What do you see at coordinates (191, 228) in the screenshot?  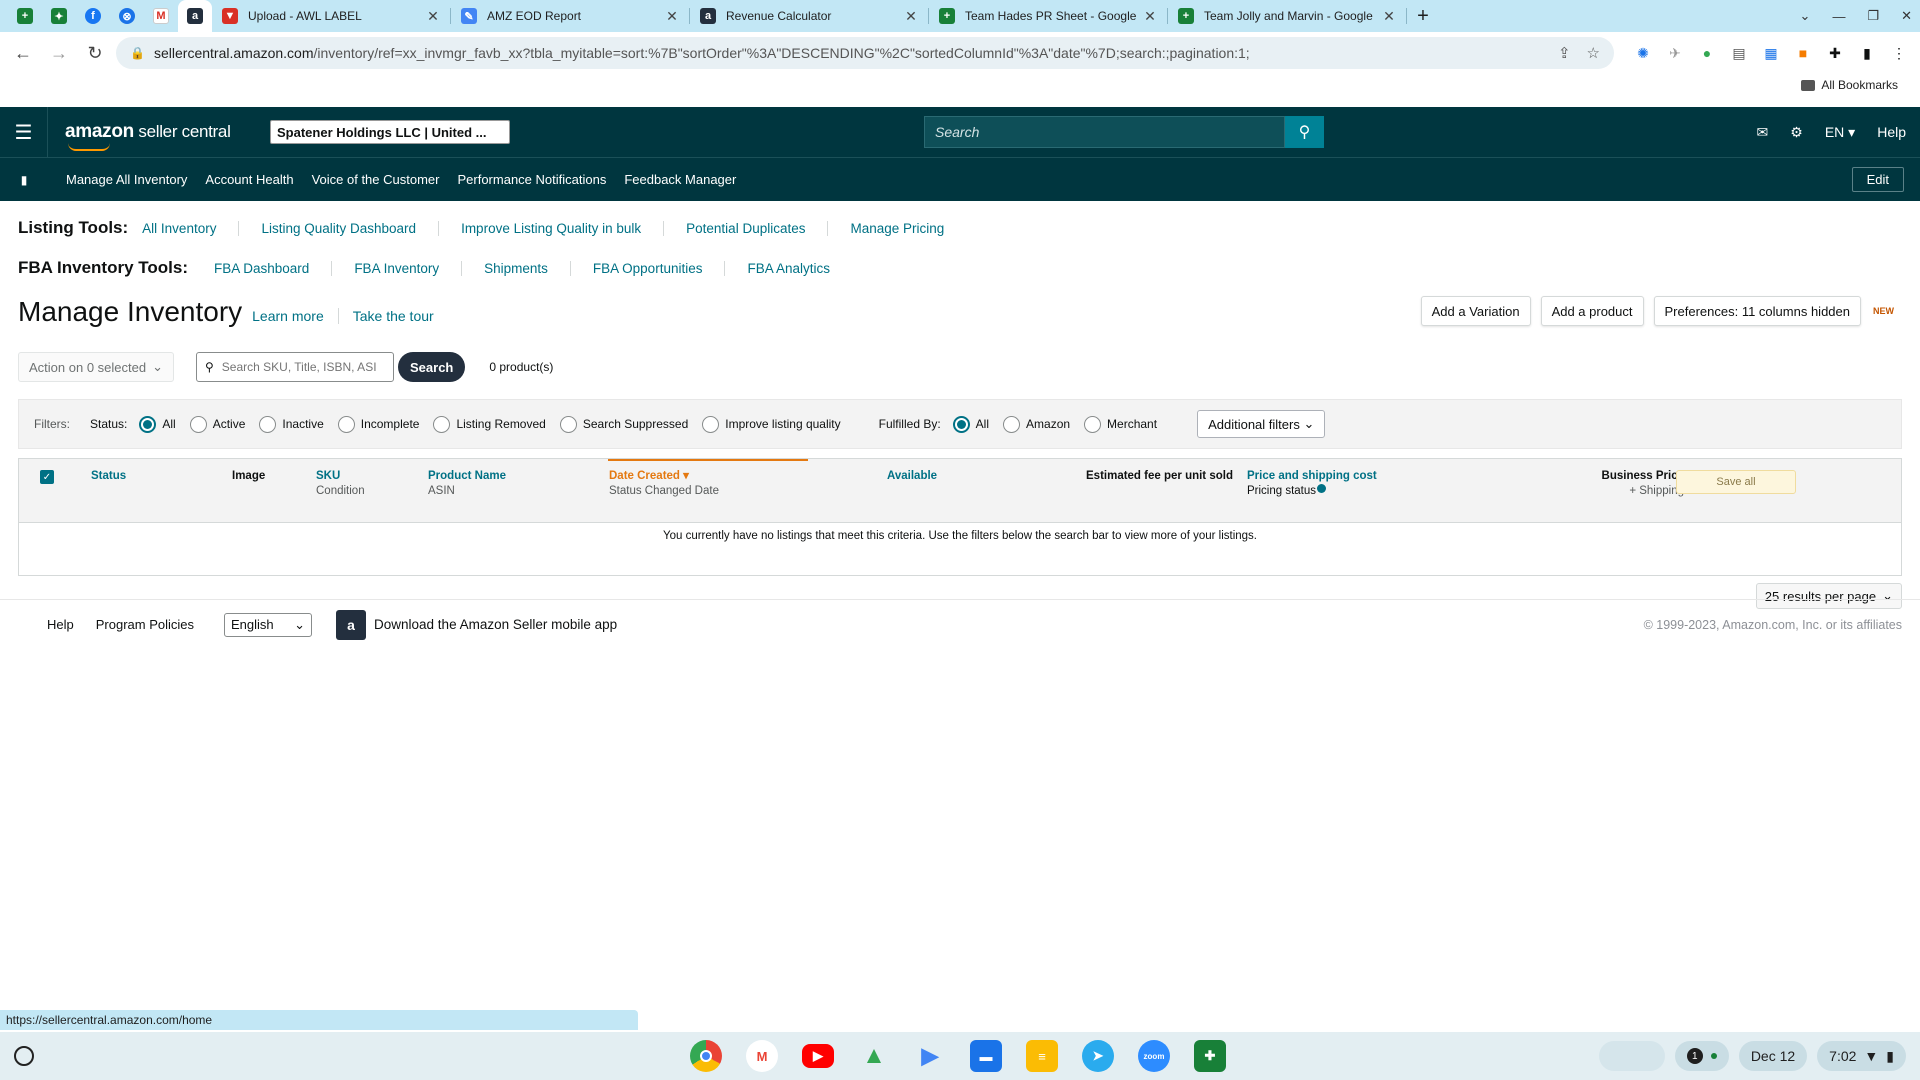 I see `link-all-inventory: All Inventory` at bounding box center [191, 228].